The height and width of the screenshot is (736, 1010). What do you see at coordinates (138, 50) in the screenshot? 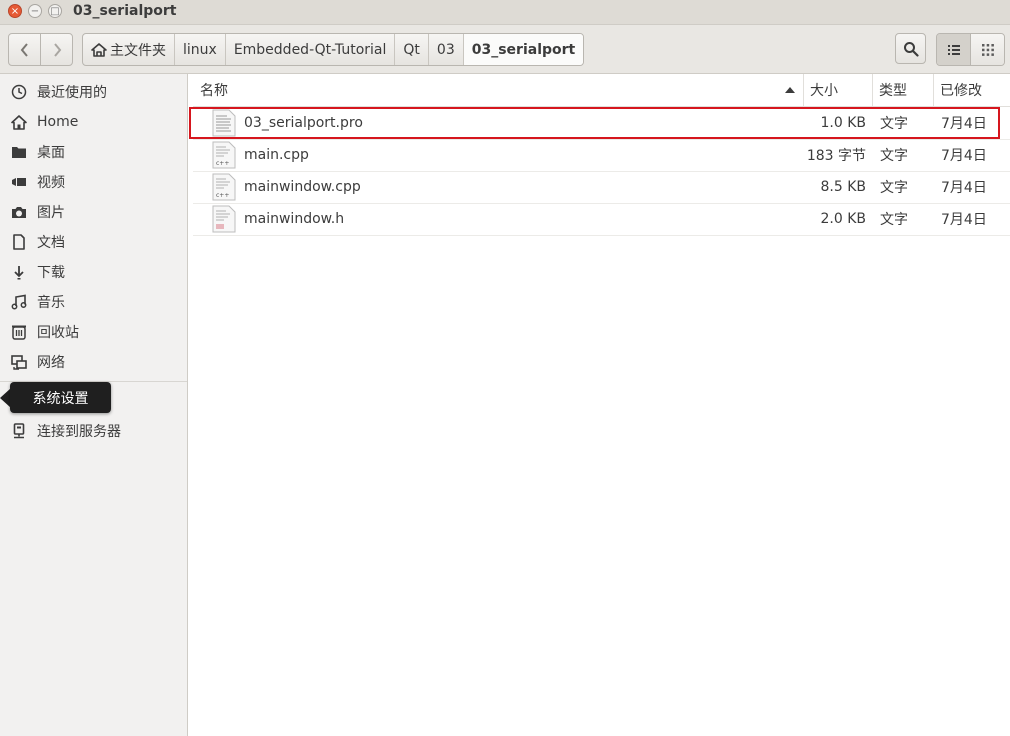
I see `breadcrumb-label: 主文件夹` at bounding box center [138, 50].